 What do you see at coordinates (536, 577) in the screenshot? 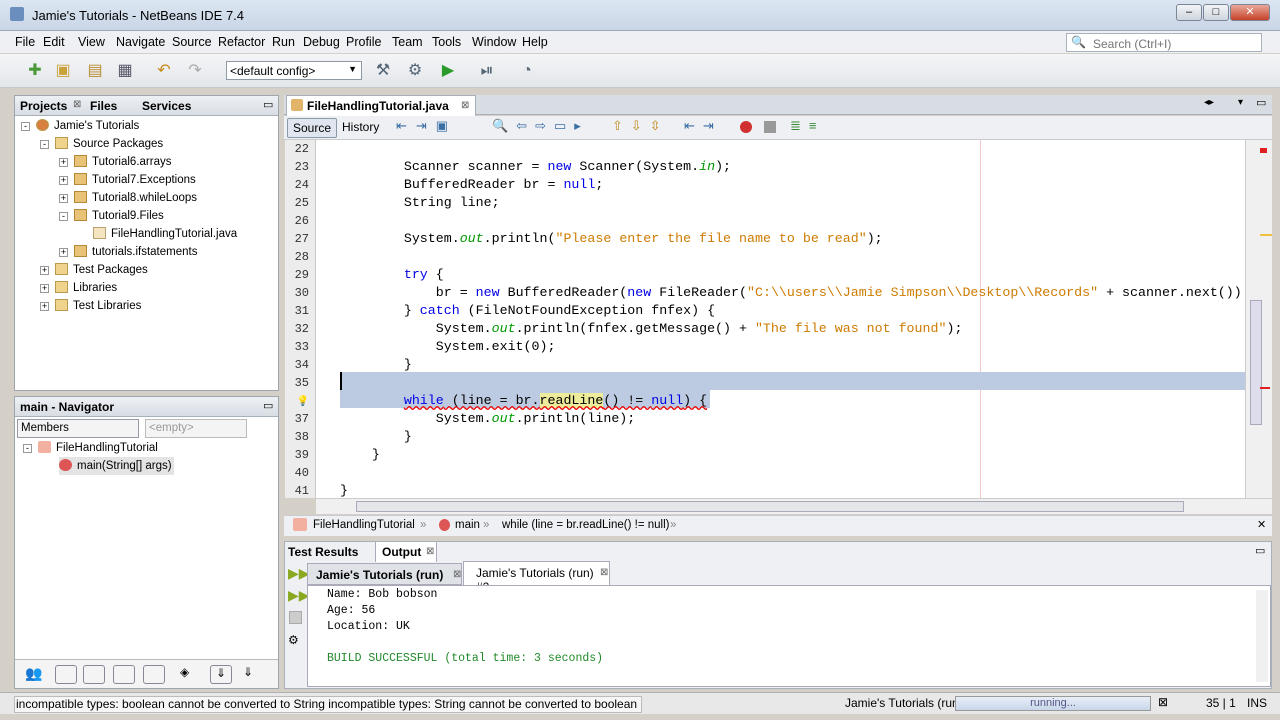
I see `subtab-run-2: Jamie's Tutorials (run) #2 ⊠` at bounding box center [536, 577].